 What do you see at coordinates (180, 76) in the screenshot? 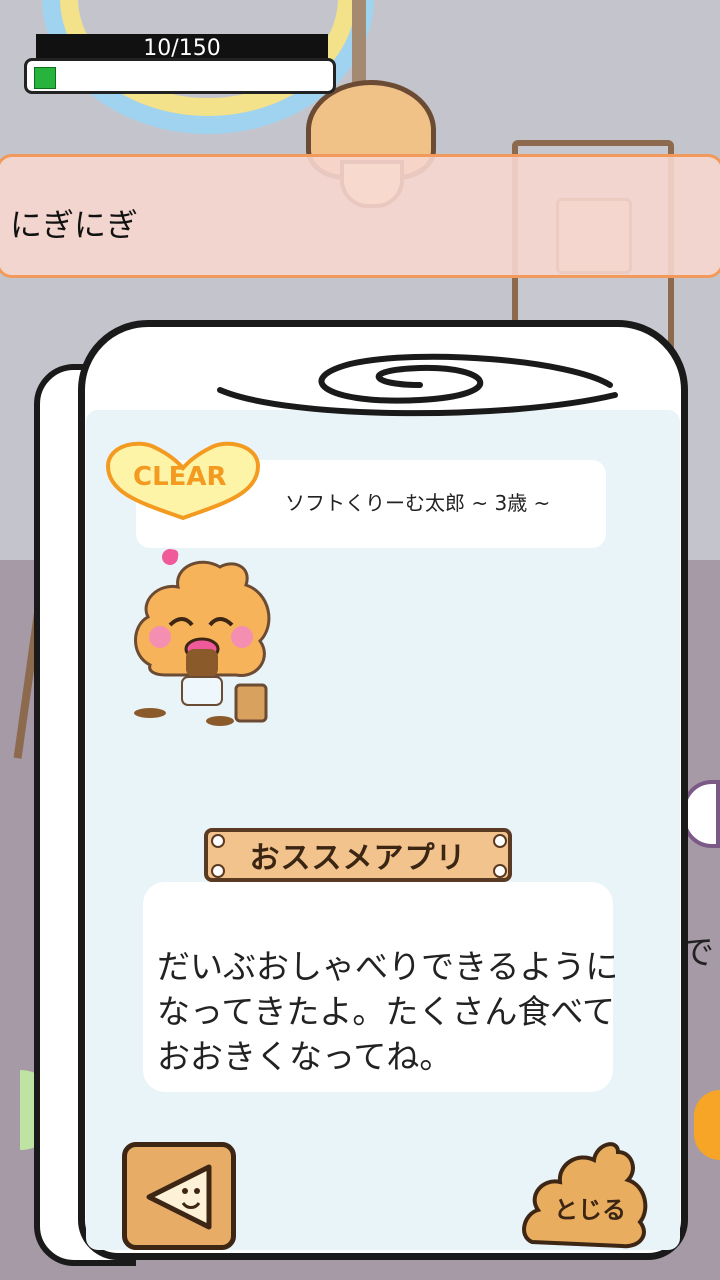
I see `hp-bar` at bounding box center [180, 76].